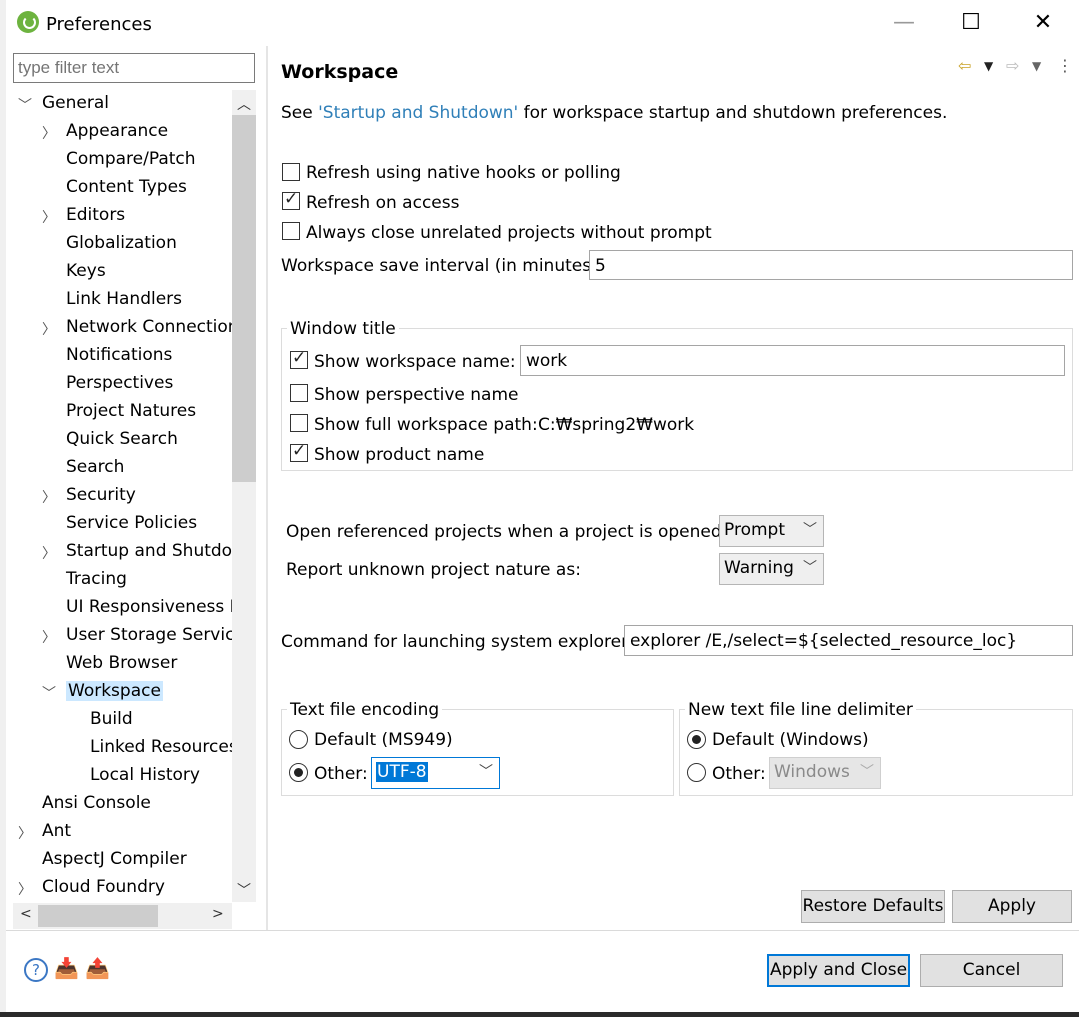 This screenshot has height=1017, width=1079. What do you see at coordinates (800, 710) in the screenshot?
I see `delimiter-group-label: New text file line delimiter` at bounding box center [800, 710].